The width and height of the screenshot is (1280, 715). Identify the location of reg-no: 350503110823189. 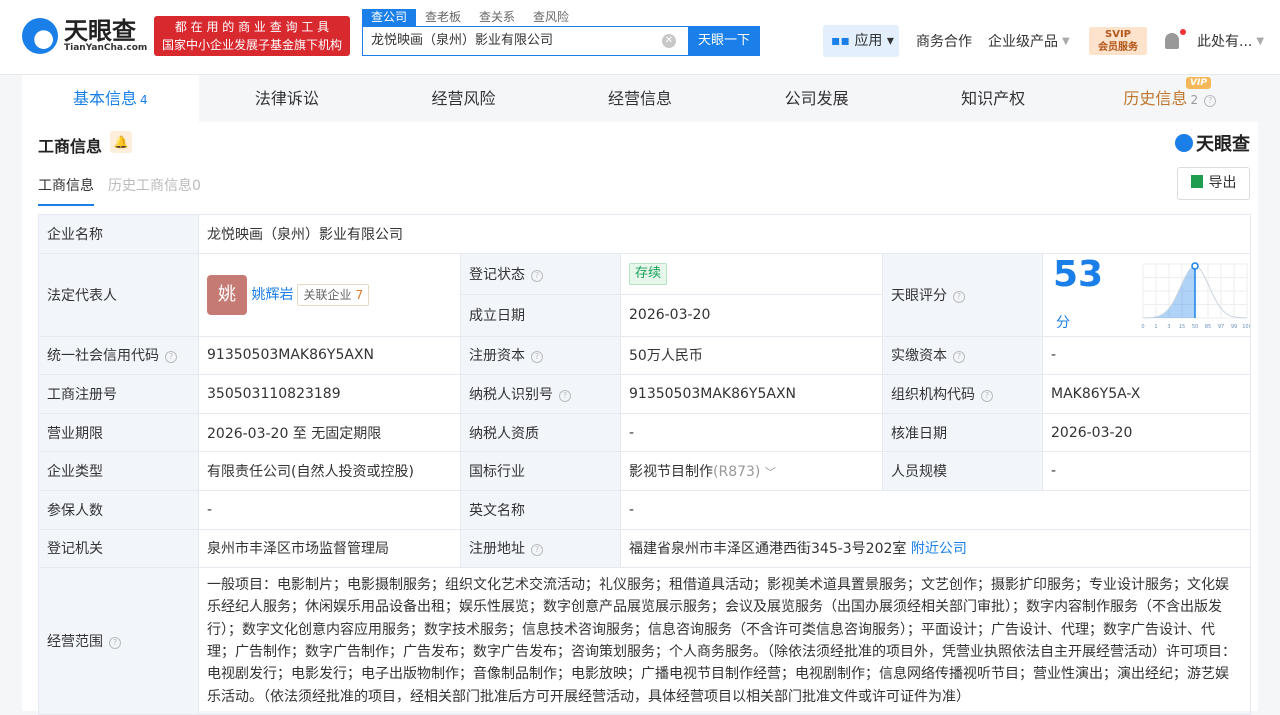
(329, 394).